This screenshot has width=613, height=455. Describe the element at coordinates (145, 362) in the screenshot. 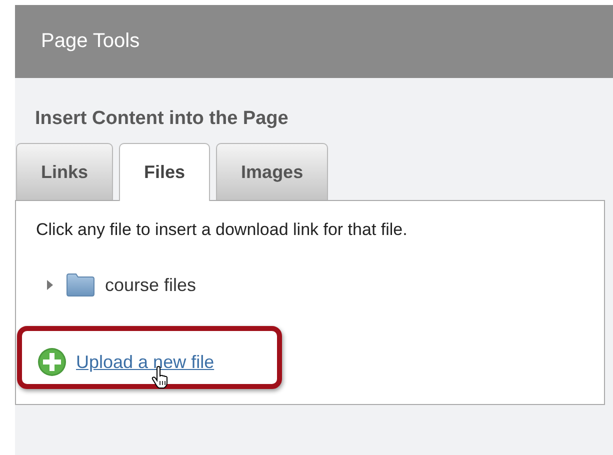

I see `upload-link: Upload a new file` at that location.